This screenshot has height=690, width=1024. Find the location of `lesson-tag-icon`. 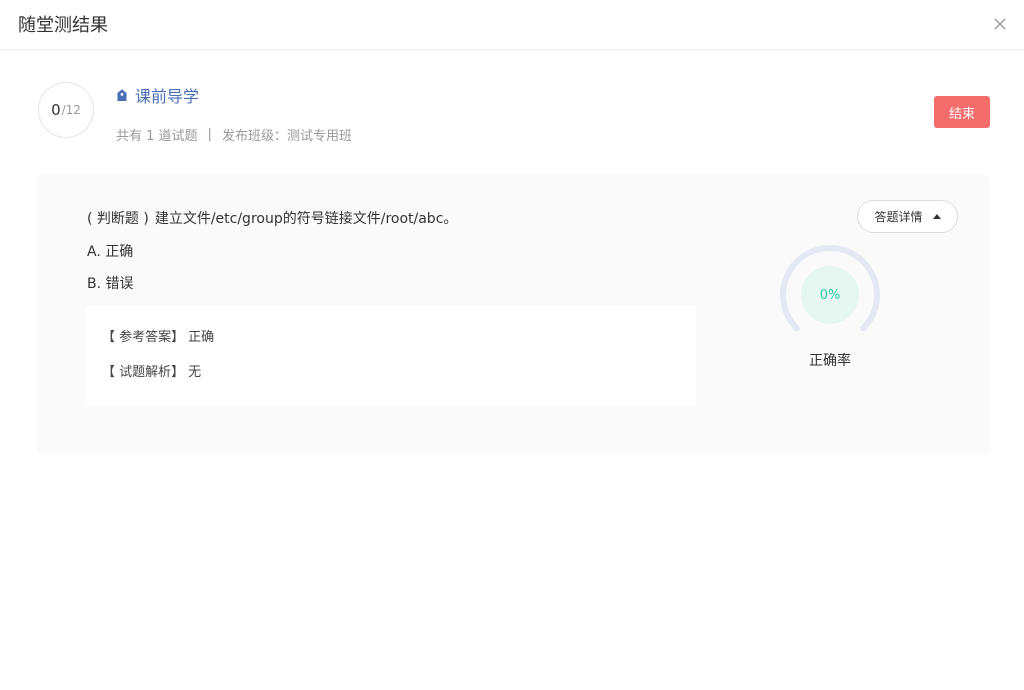

lesson-tag-icon is located at coordinates (122, 95).